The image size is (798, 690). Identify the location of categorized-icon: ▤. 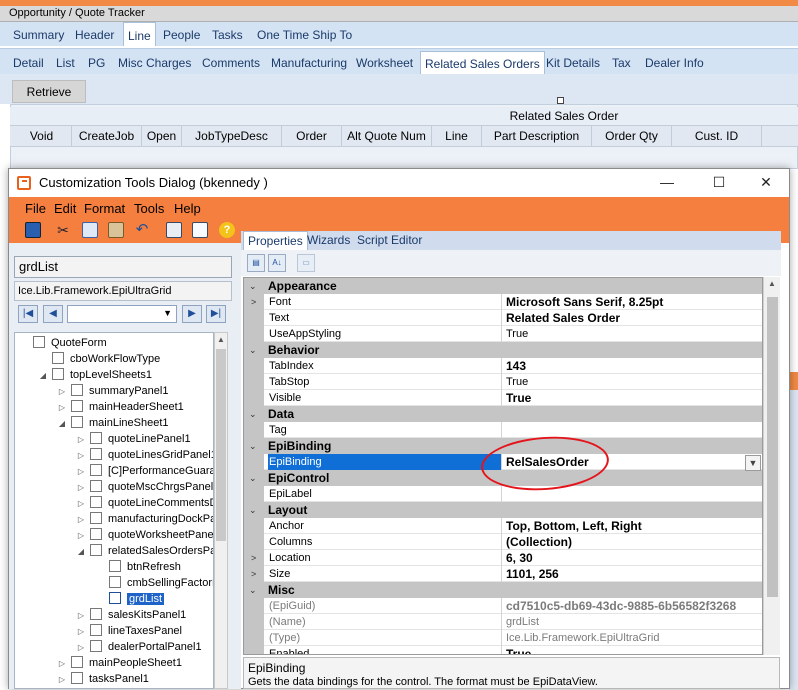
(256, 263).